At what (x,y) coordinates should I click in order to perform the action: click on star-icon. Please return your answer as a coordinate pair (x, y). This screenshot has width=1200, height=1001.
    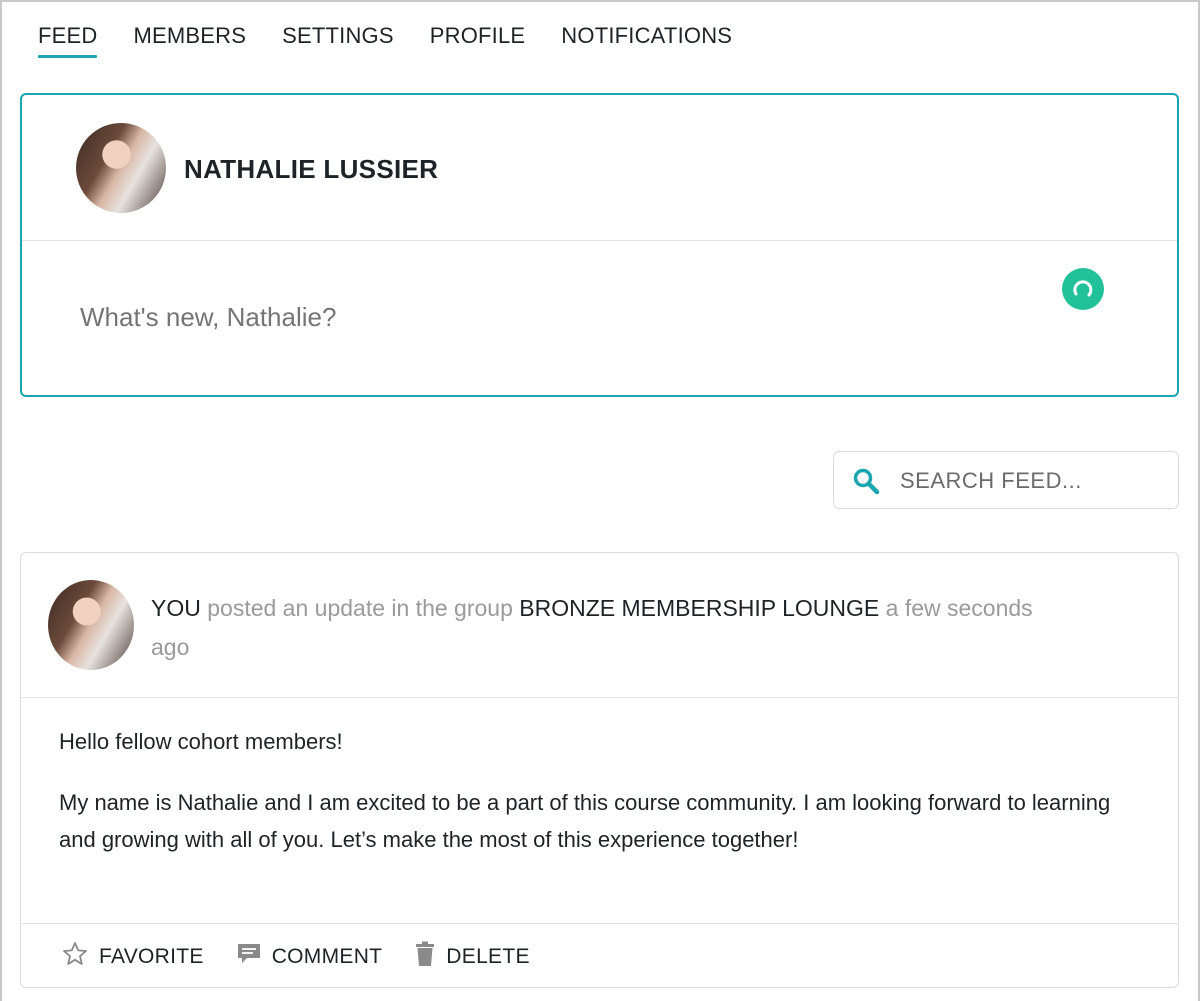
    Looking at the image, I should click on (75, 956).